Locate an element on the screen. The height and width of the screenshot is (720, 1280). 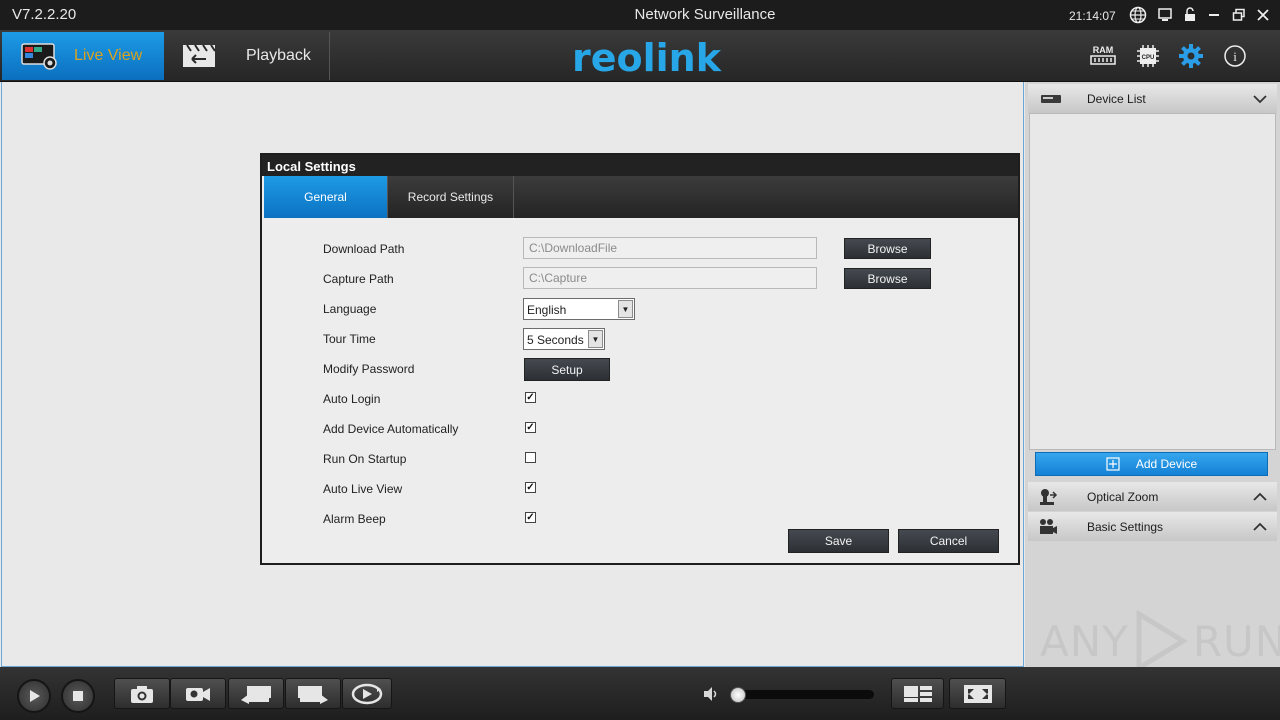
restore-icon is located at coordinates (1239, 15).